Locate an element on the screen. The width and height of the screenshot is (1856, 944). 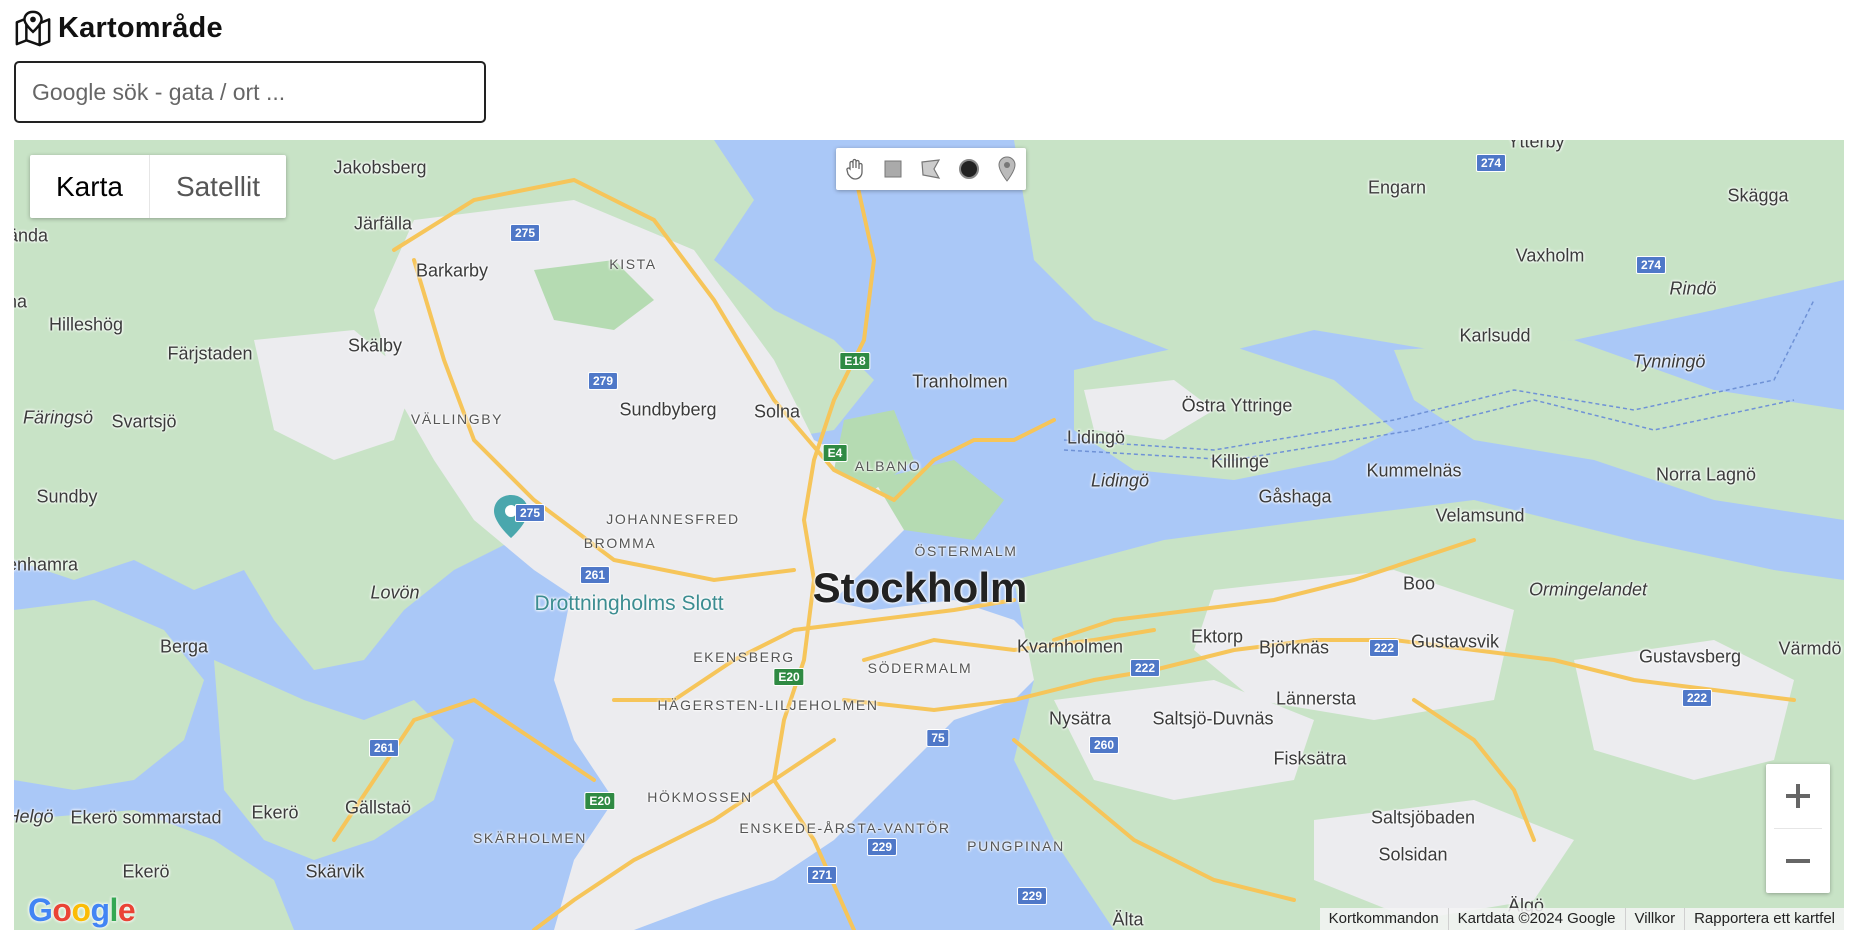
map-place-label: Nysätra is located at coordinates (1080, 718).